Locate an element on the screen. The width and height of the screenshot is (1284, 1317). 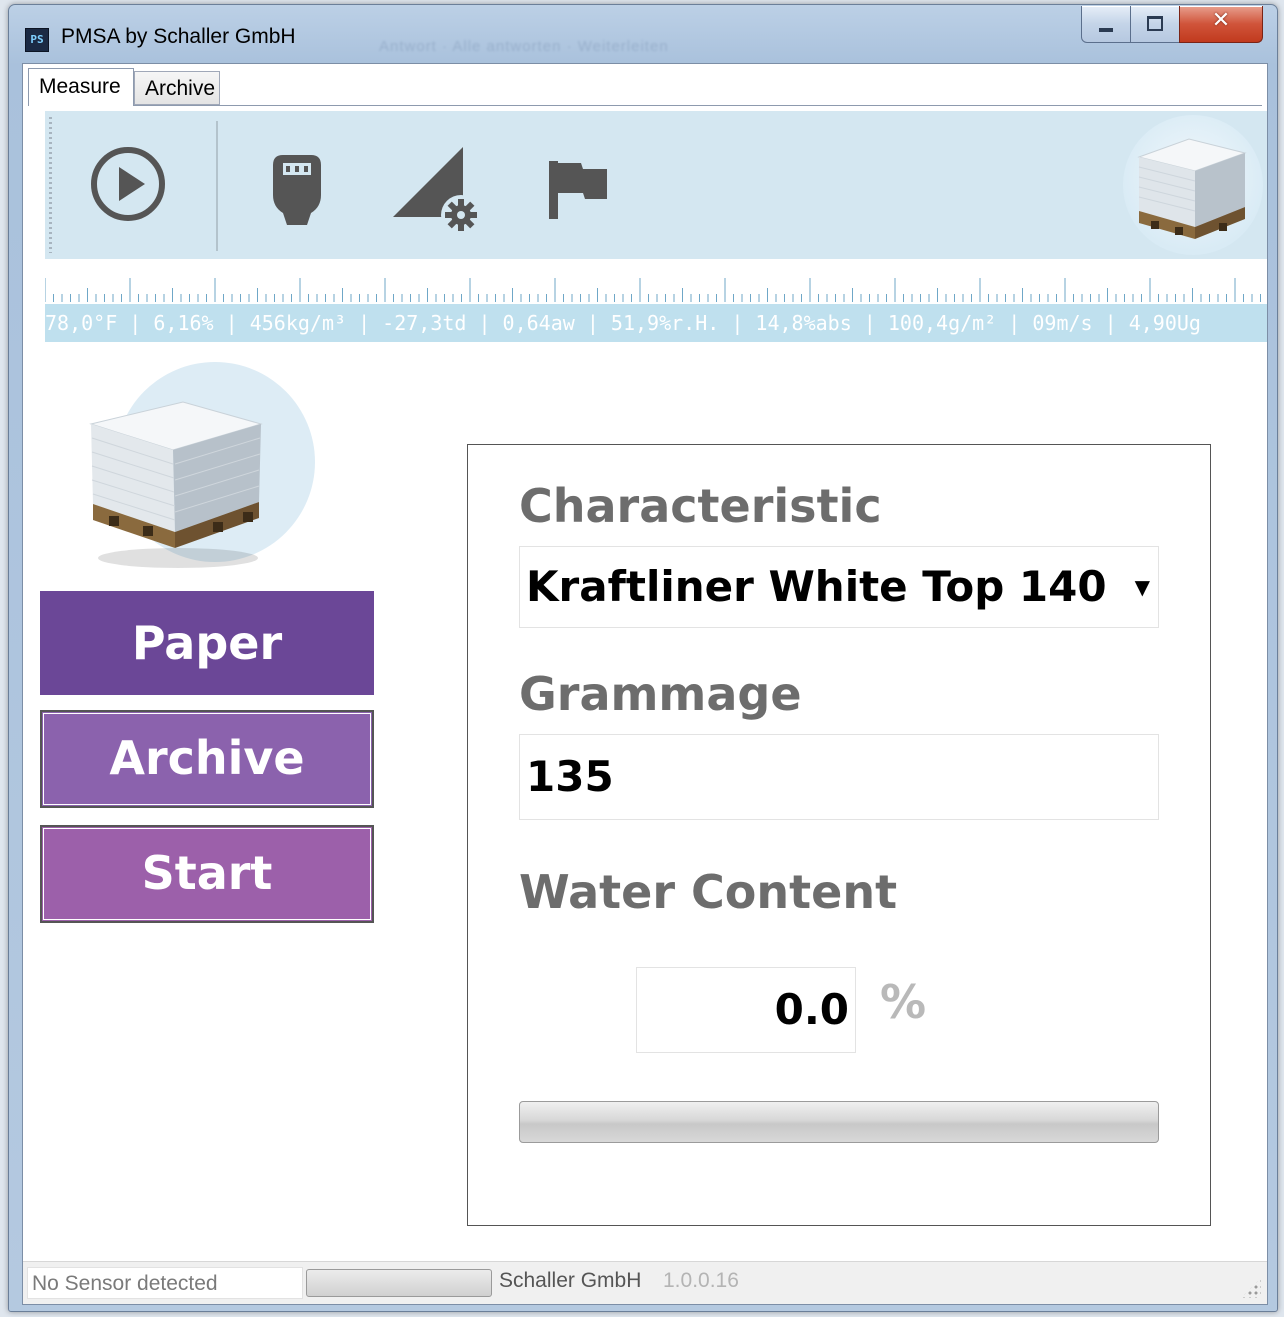
calibration-settings-icon is located at coordinates (437, 191).